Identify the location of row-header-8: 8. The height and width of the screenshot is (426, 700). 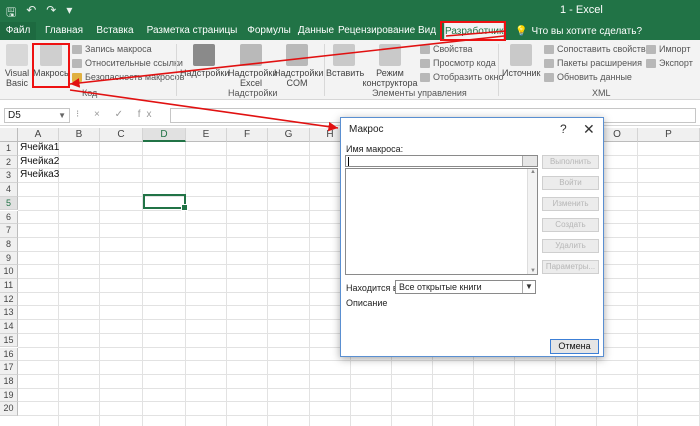
(9, 244).